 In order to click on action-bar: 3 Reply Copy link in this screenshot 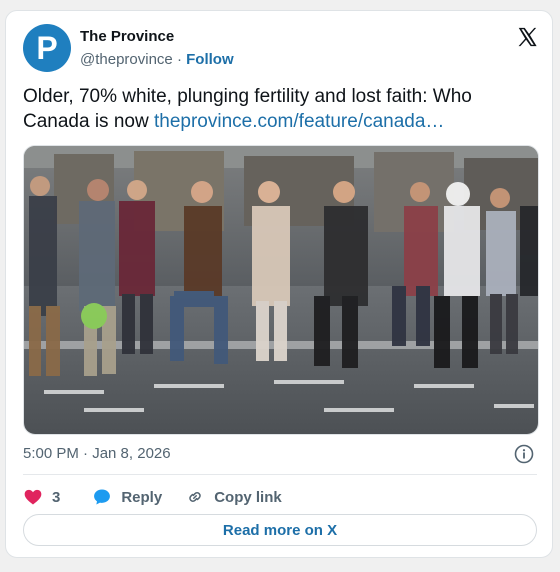, I will do `click(152, 497)`.